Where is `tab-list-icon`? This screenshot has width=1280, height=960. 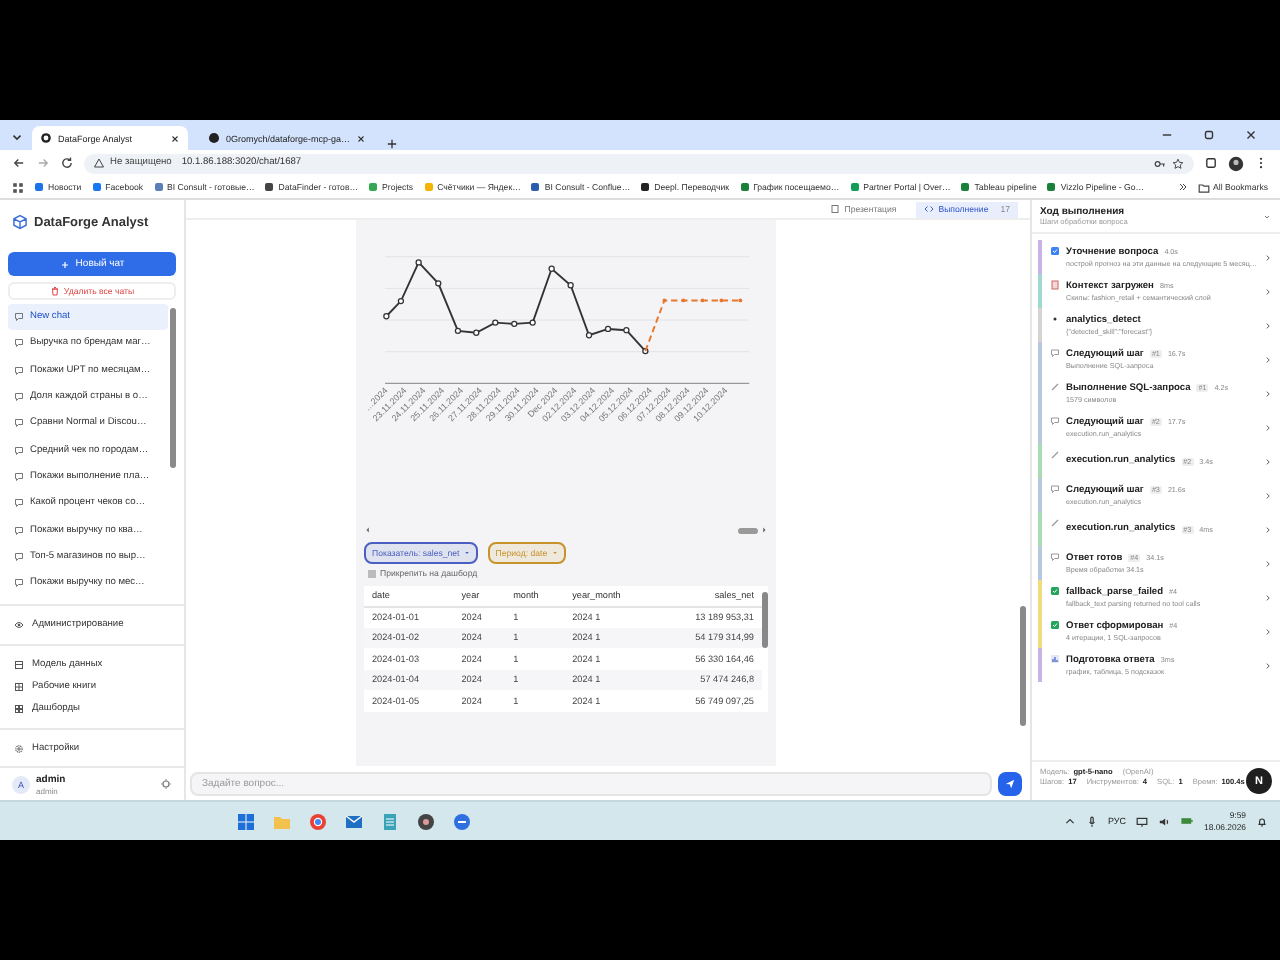
tab-list-icon is located at coordinates (17, 137).